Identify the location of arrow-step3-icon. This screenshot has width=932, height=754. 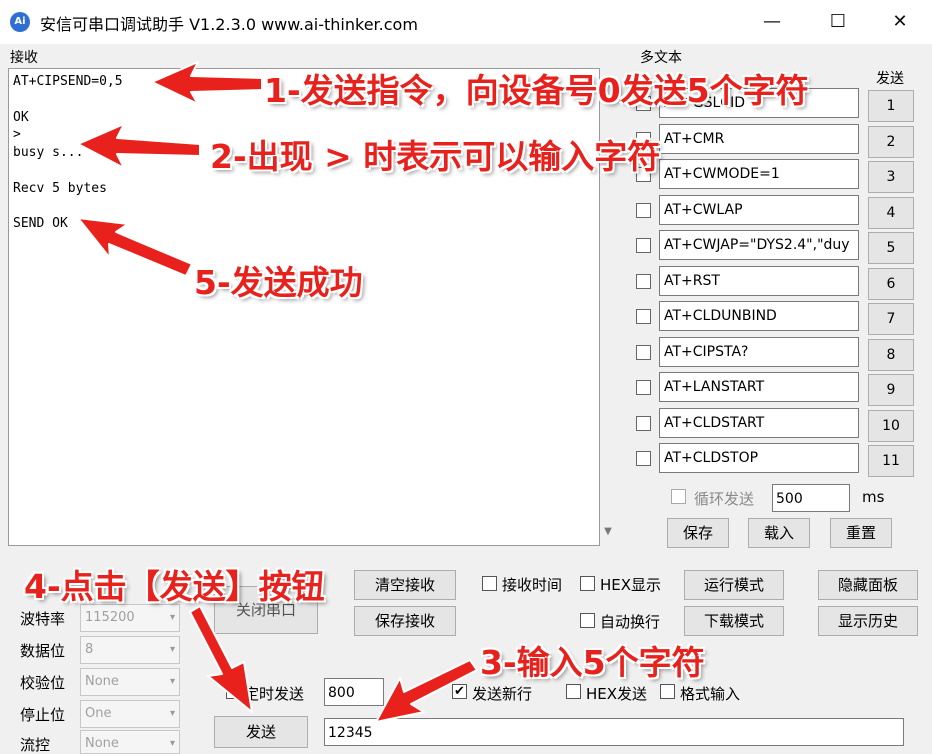
(426, 691).